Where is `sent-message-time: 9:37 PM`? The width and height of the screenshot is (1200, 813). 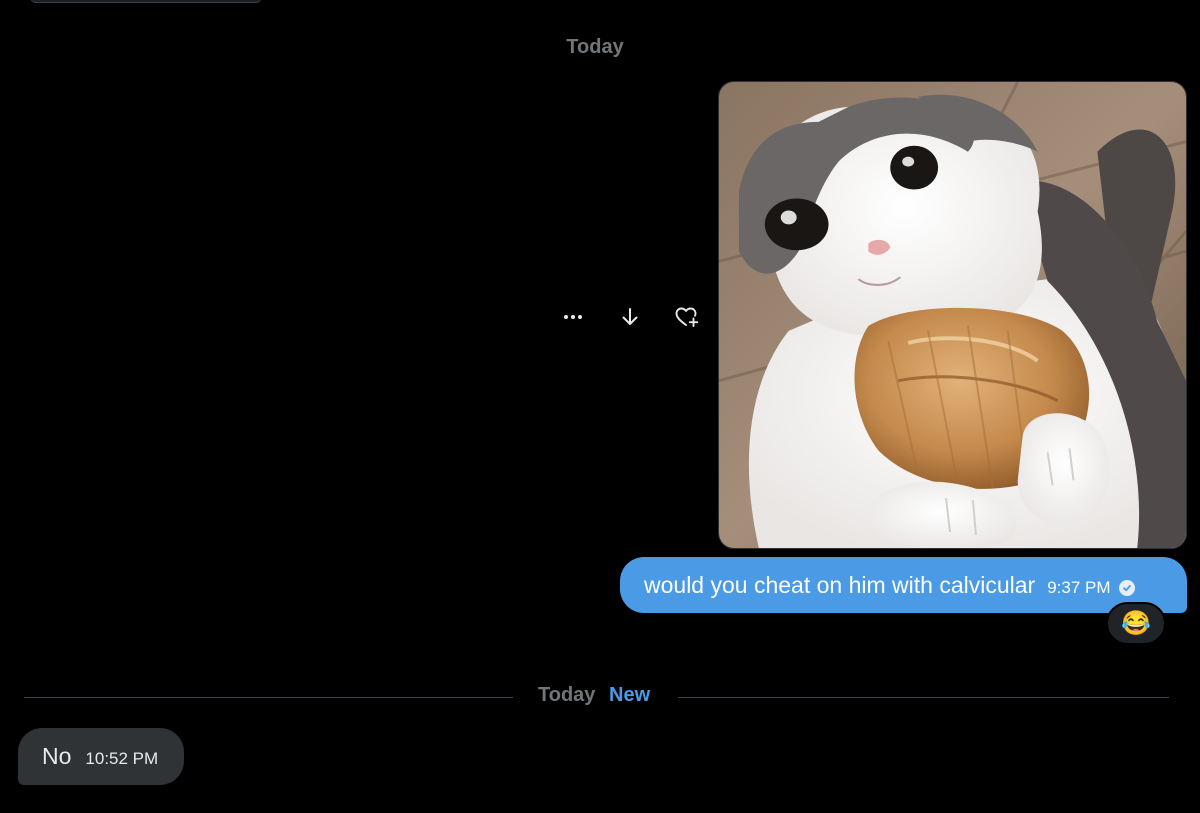
sent-message-time: 9:37 PM is located at coordinates (1079, 587).